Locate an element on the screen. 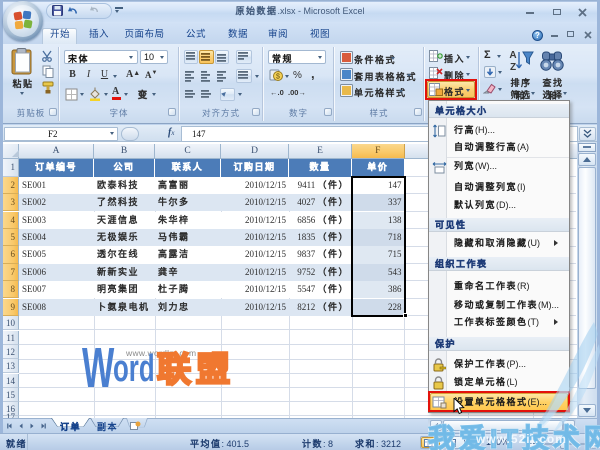 The image size is (600, 450). svg-text: A is located at coordinates (512, 55).